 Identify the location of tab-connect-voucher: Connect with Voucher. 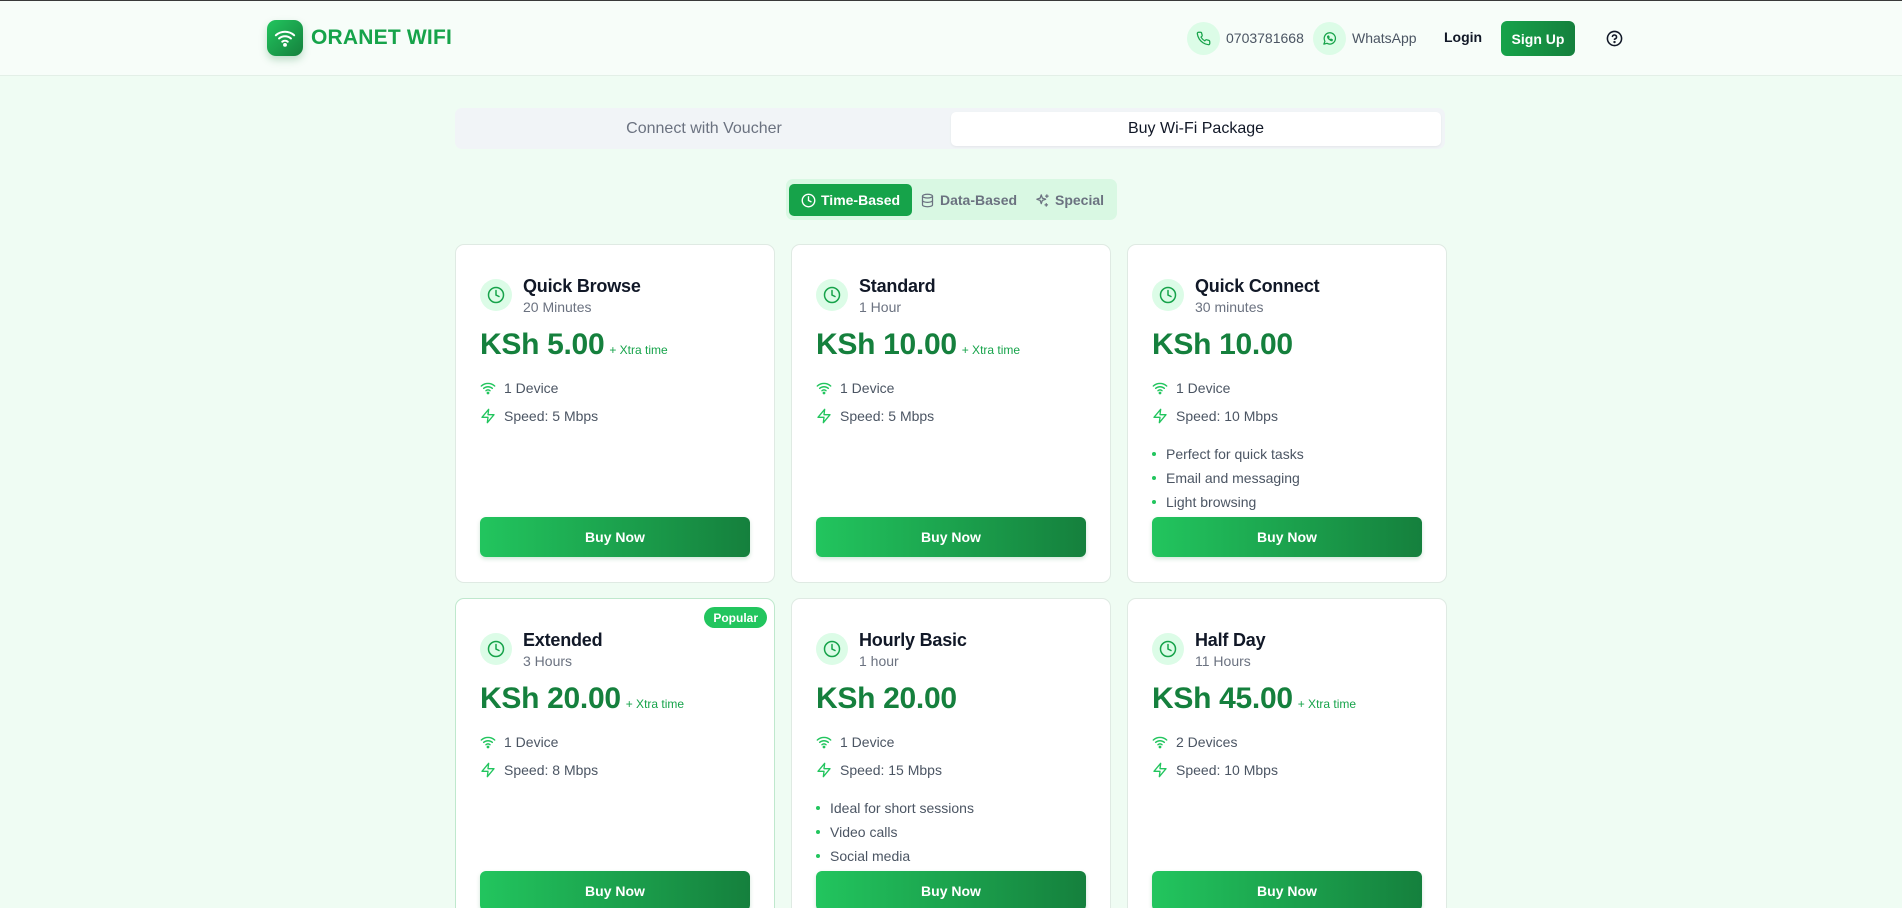
(704, 129).